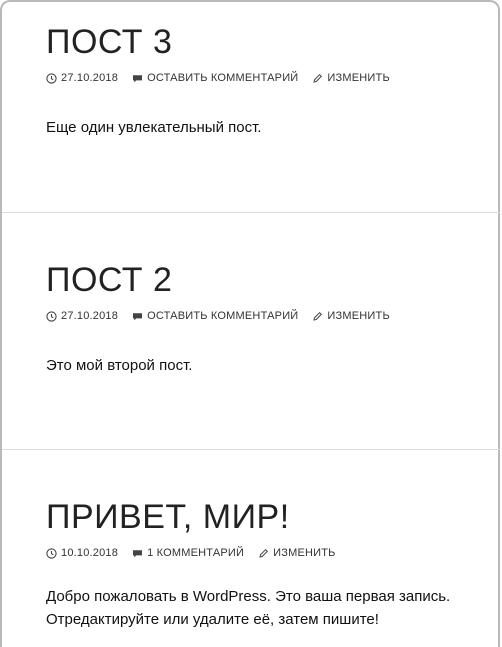 The image size is (502, 647). What do you see at coordinates (89, 553) in the screenshot?
I see `post-date-link: 10.10.2018` at bounding box center [89, 553].